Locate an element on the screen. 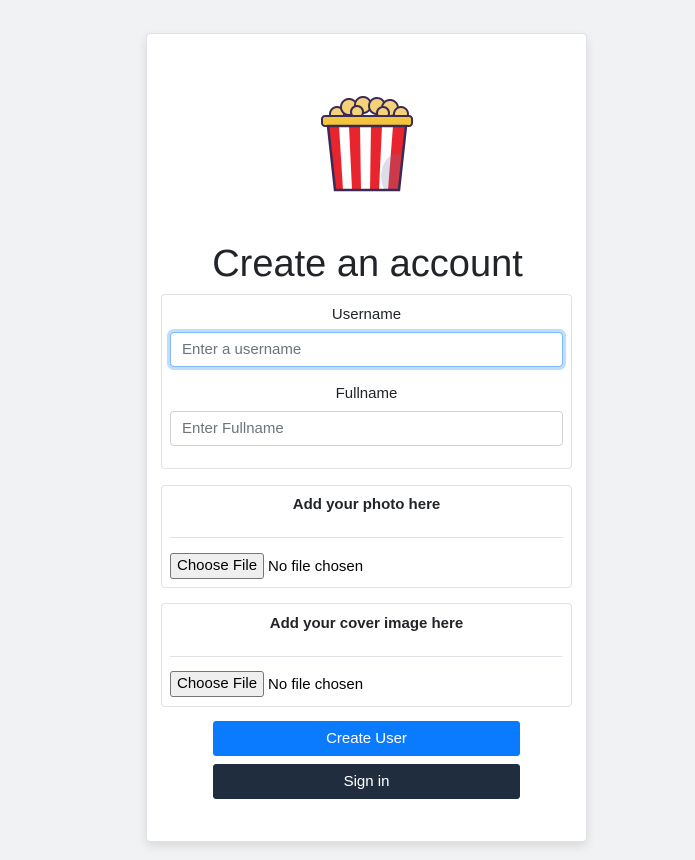  page-title: Create an account is located at coordinates (367, 264).